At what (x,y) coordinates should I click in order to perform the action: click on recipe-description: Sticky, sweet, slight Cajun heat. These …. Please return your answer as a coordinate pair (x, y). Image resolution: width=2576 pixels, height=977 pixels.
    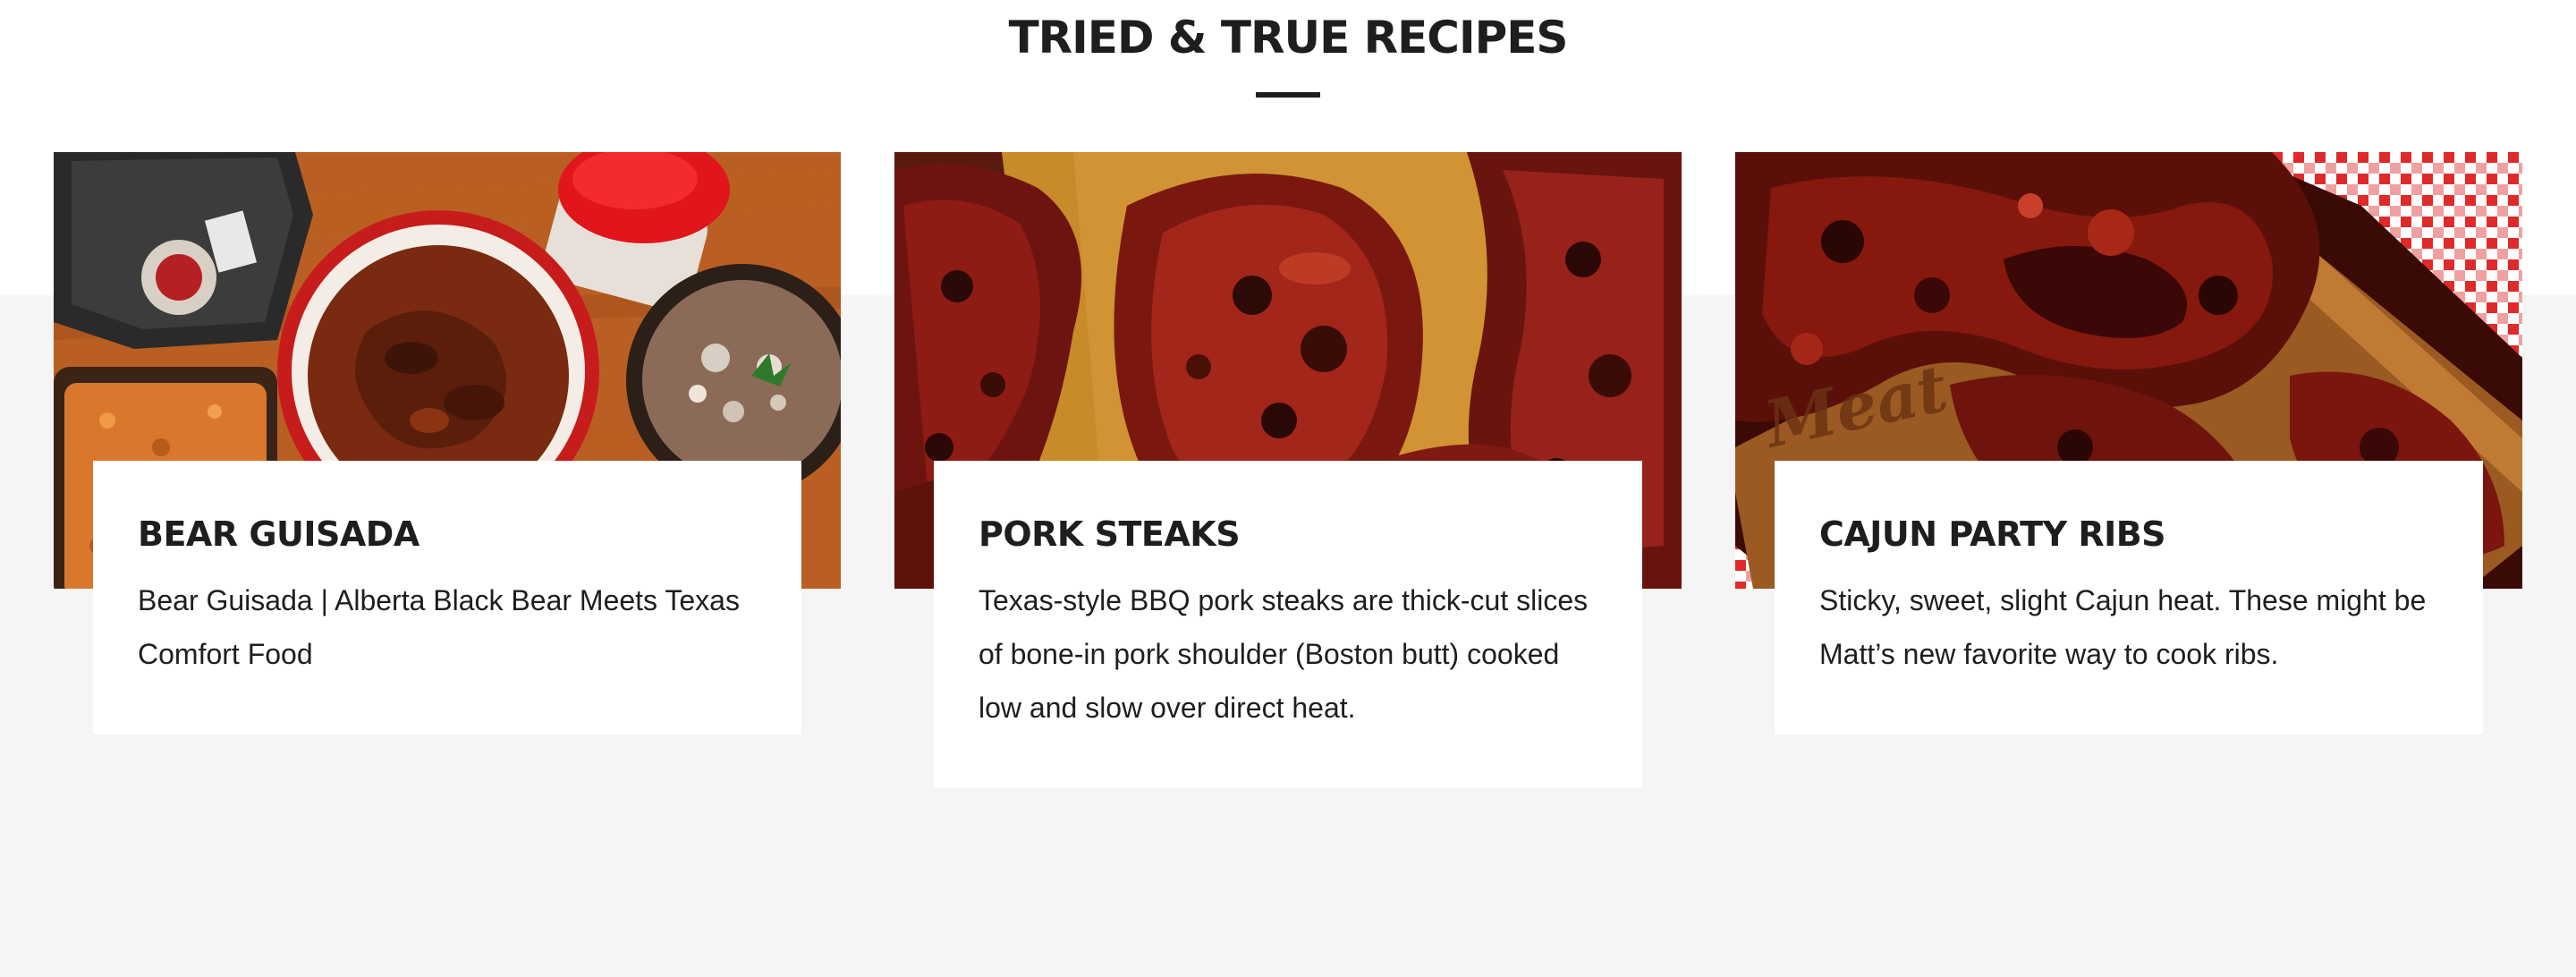
    Looking at the image, I should click on (2123, 627).